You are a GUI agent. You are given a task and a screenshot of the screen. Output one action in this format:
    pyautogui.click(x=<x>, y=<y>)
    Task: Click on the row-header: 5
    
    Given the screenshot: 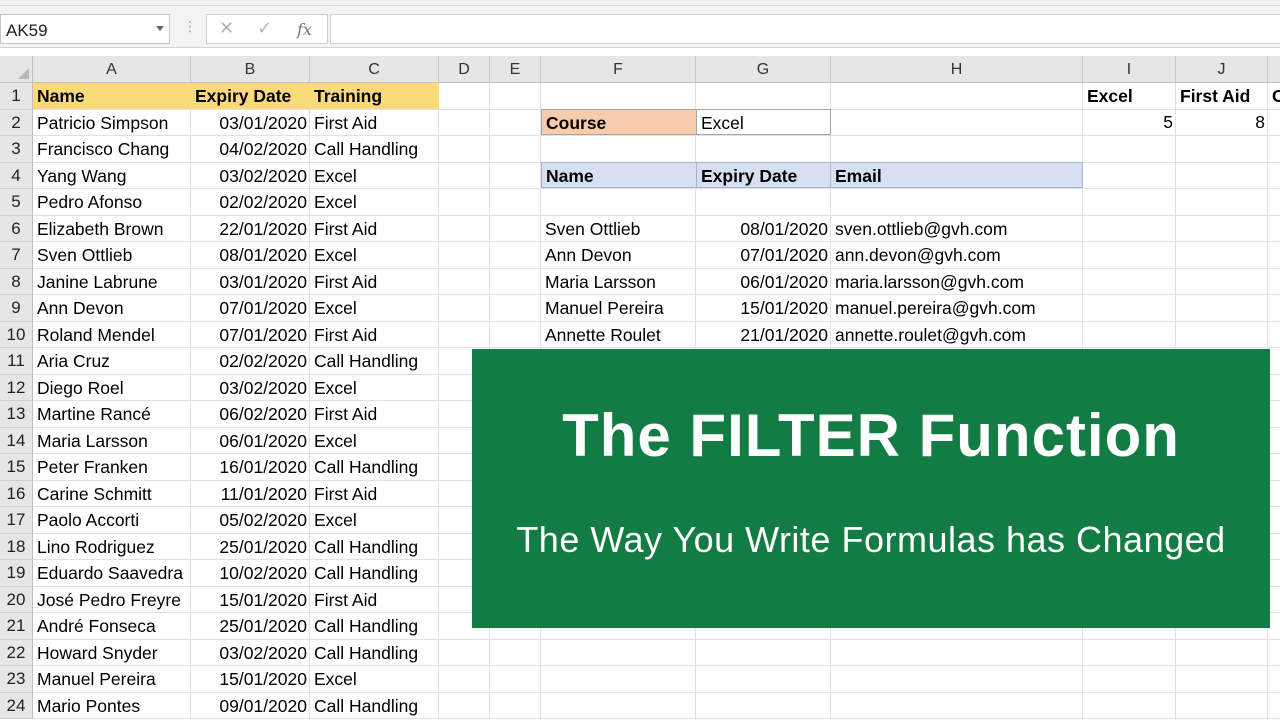 What is the action you would take?
    pyautogui.click(x=16, y=202)
    